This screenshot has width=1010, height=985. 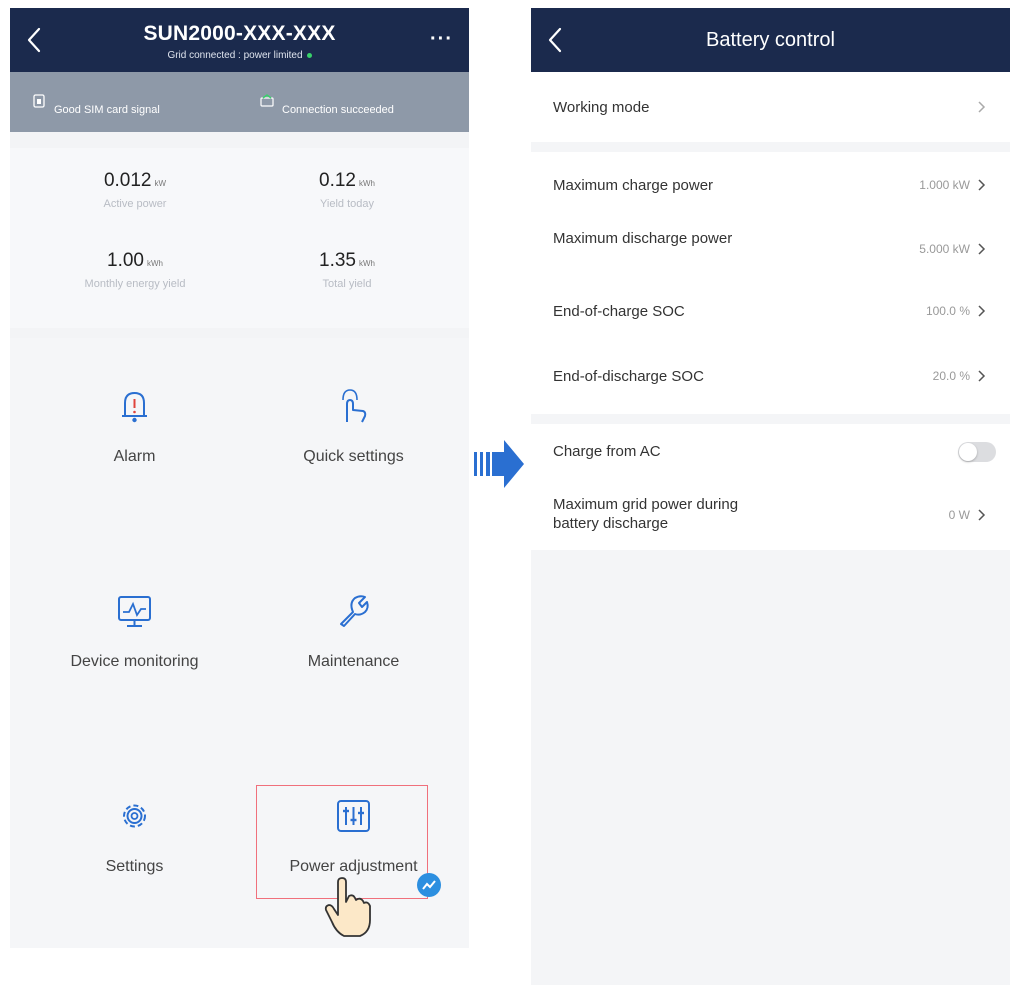 What do you see at coordinates (353, 643) in the screenshot?
I see `tile-maintenance: Maintenance` at bounding box center [353, 643].